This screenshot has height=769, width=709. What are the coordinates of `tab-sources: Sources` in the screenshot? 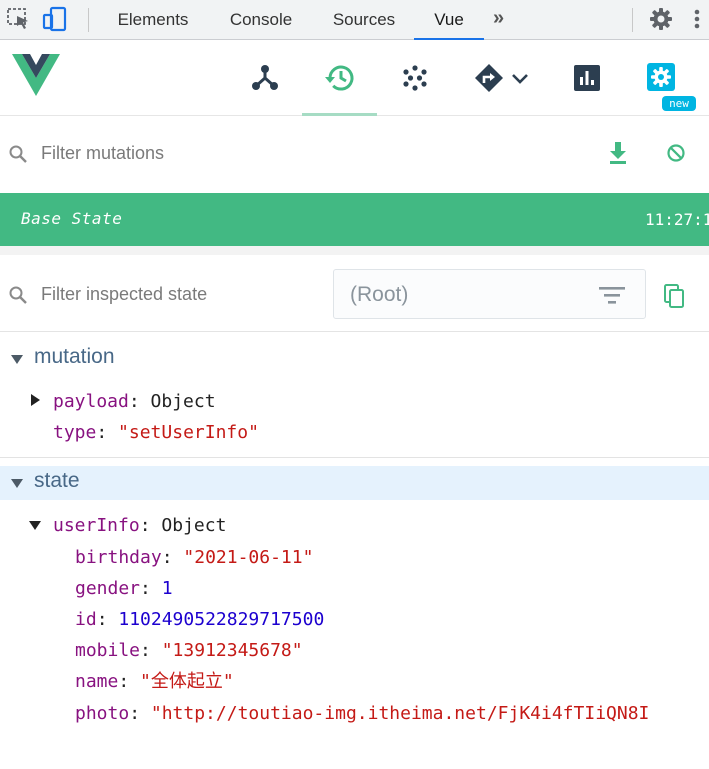 It's located at (364, 20).